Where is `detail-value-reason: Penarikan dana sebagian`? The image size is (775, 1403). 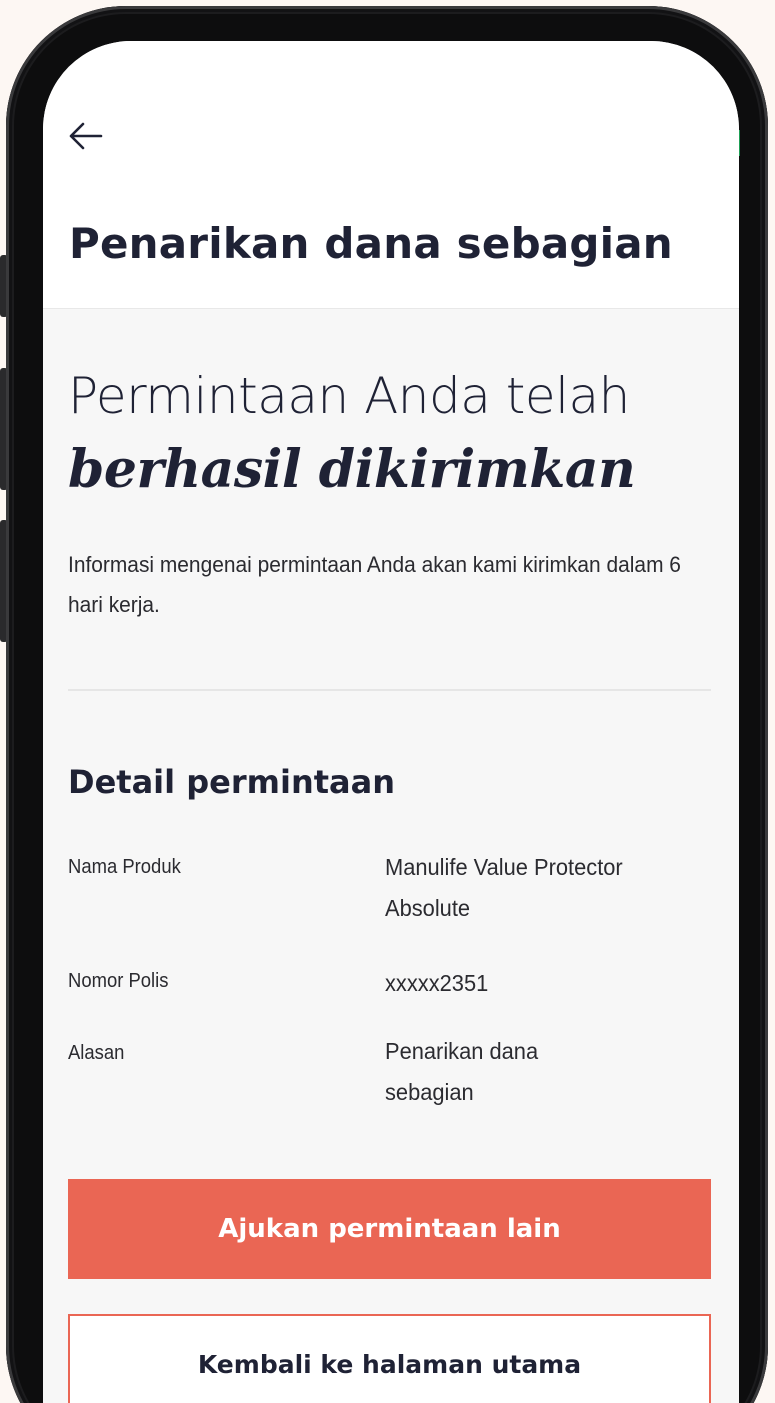
detail-value-reason: Penarikan dana sebagian is located at coordinates (462, 1071).